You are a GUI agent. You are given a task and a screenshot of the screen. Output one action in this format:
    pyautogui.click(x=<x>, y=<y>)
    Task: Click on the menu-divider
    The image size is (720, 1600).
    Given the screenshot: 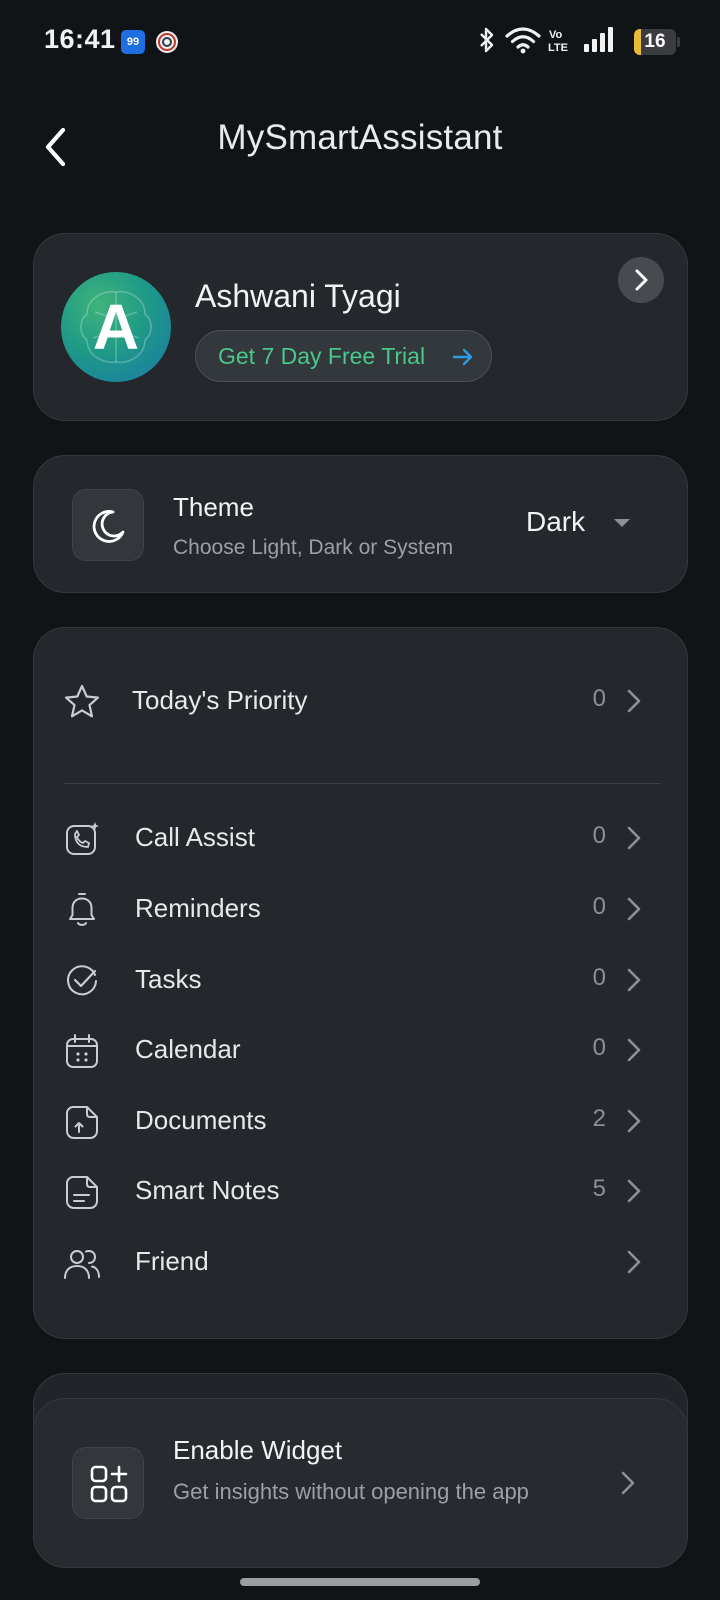 What is the action you would take?
    pyautogui.click(x=362, y=783)
    